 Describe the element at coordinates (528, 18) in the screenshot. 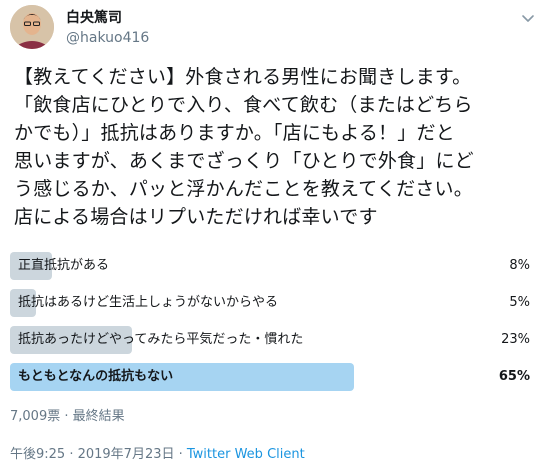

I see `chevron-down-icon` at that location.